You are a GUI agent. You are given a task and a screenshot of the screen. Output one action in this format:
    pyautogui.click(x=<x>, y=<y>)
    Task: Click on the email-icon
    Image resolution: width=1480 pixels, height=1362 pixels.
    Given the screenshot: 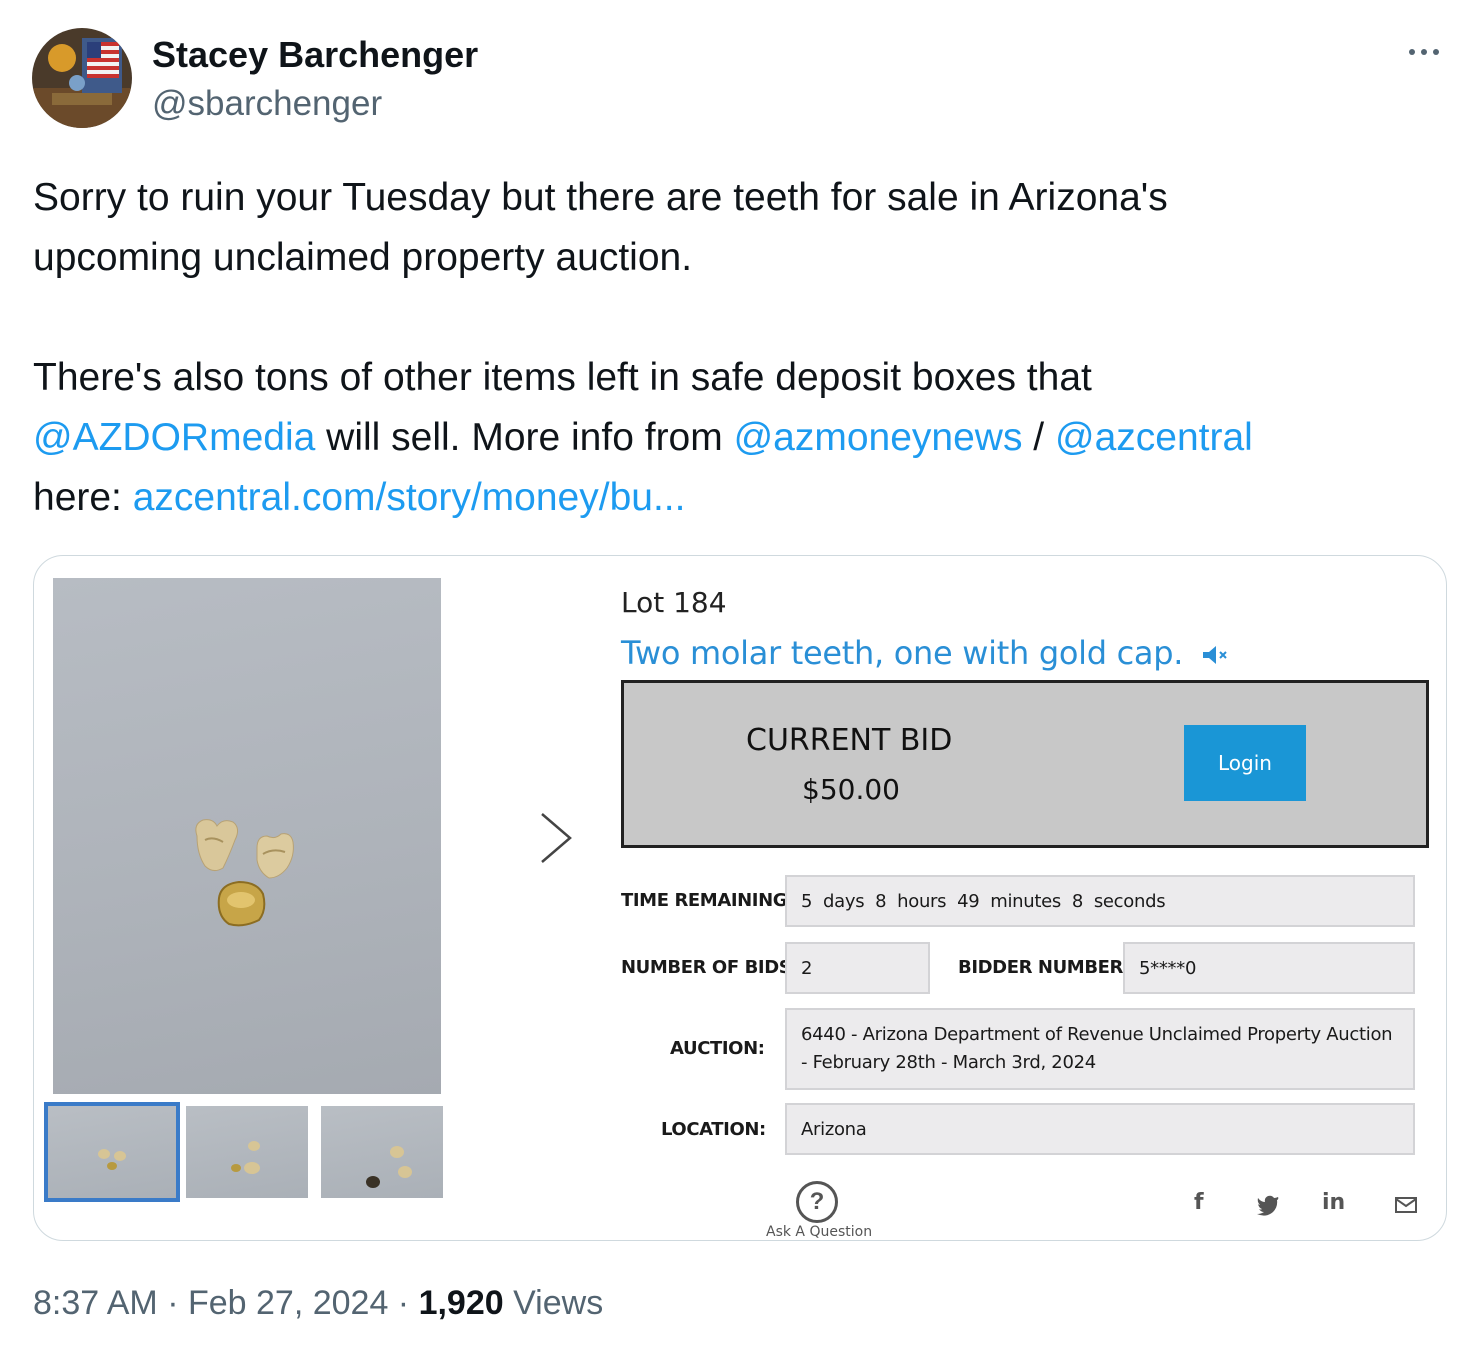 What is the action you would take?
    pyautogui.click(x=1406, y=1205)
    